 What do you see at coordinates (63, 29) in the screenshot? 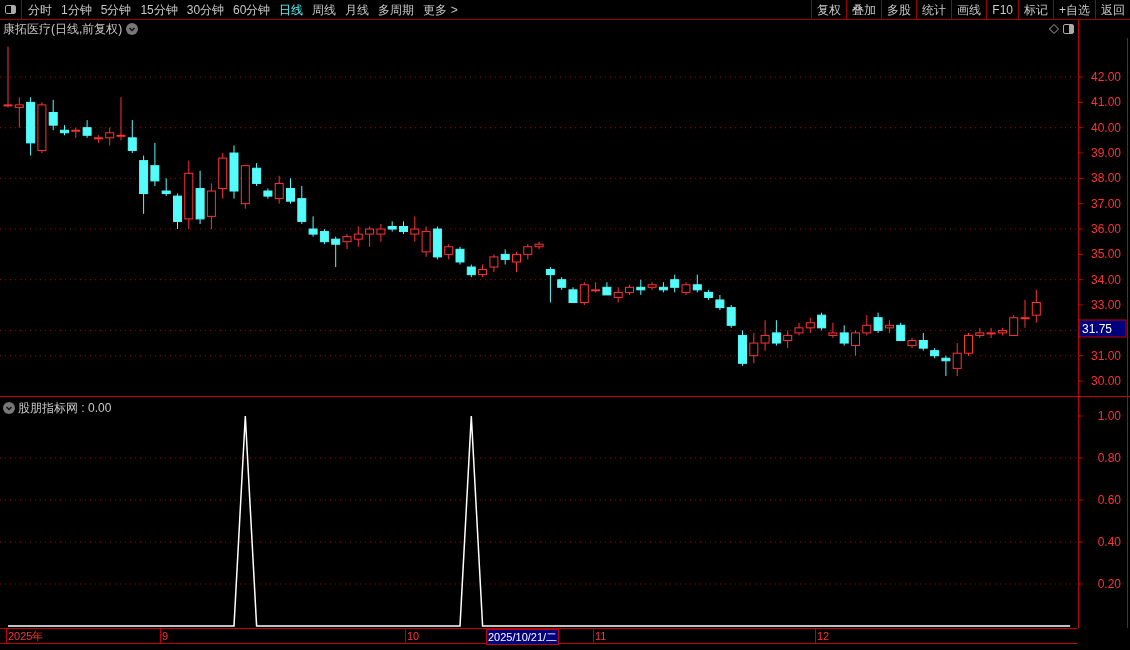
I see `chart-title: 康拓医疗(日线,前复权)` at bounding box center [63, 29].